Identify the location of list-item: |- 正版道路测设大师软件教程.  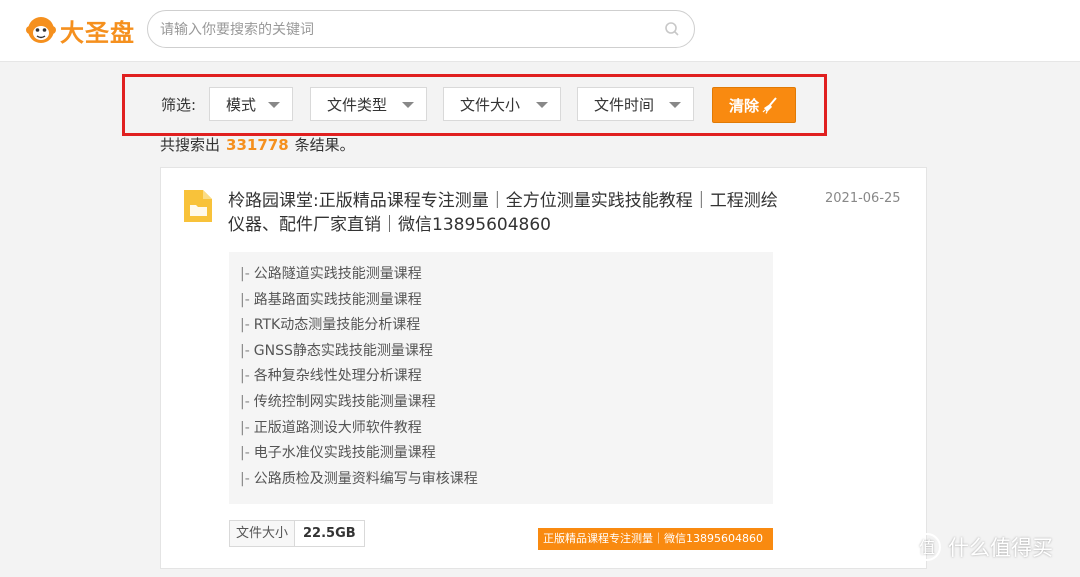
(501, 429).